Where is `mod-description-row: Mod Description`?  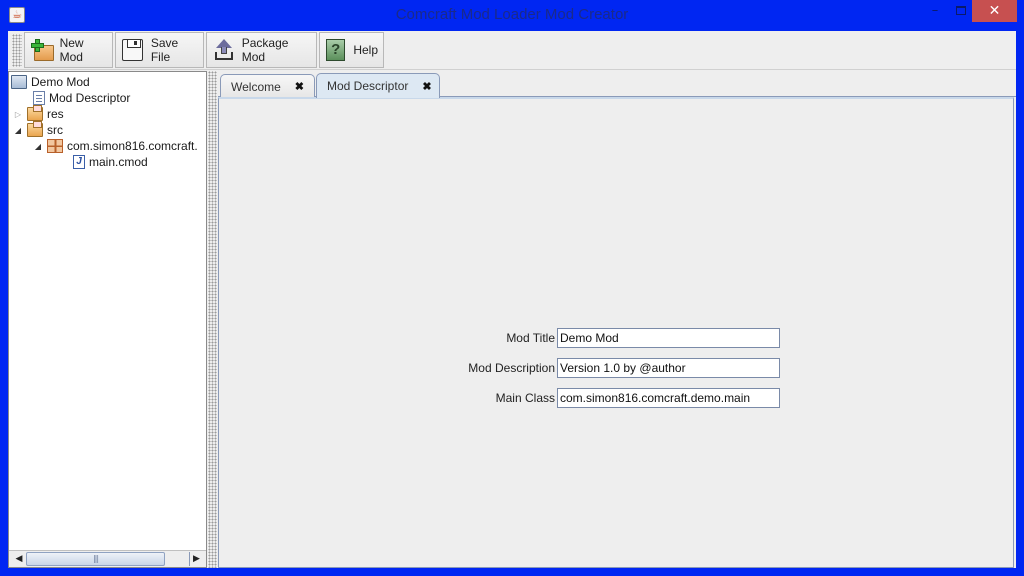
mod-description-row: Mod Description is located at coordinates (603, 368).